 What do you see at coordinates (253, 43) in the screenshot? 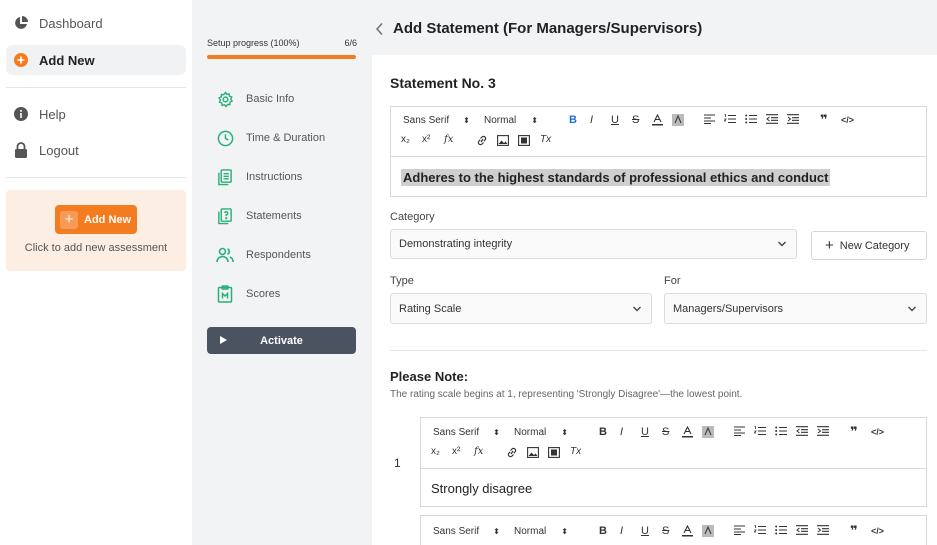
I see `progress-label: Setup progress (100%)` at bounding box center [253, 43].